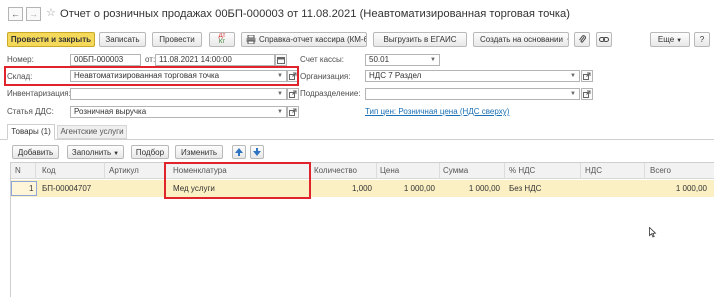  I want to click on cell-total: 1 000,00, so click(687, 188).